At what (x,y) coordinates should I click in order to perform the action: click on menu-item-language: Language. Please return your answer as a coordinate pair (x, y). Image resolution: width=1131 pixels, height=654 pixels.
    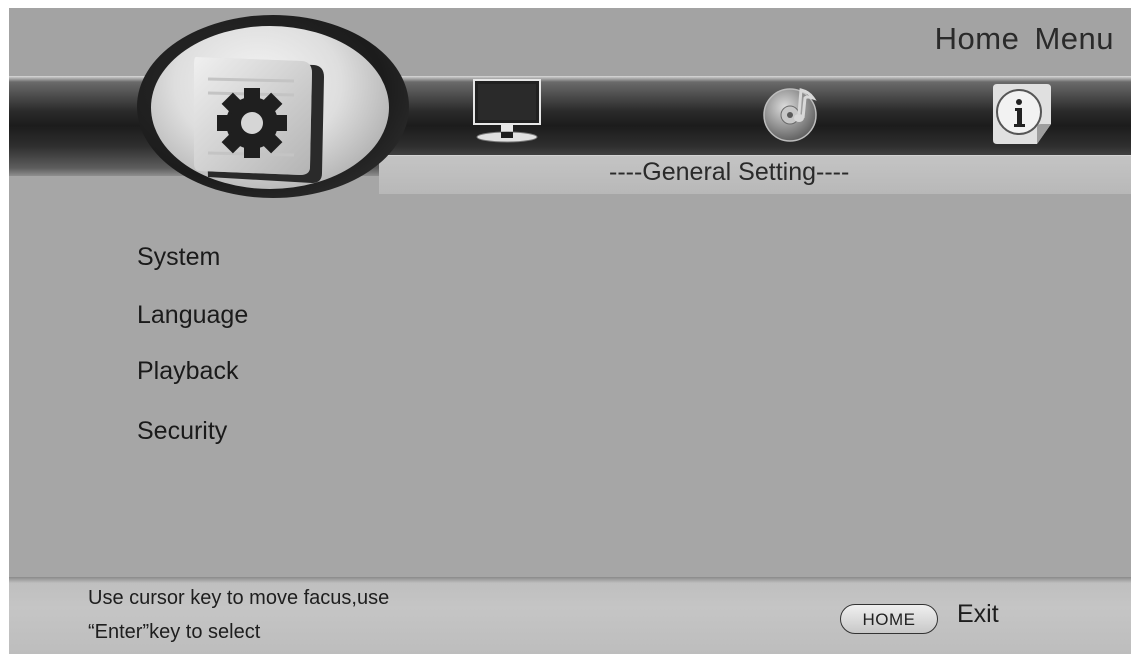
    Looking at the image, I should click on (192, 324).